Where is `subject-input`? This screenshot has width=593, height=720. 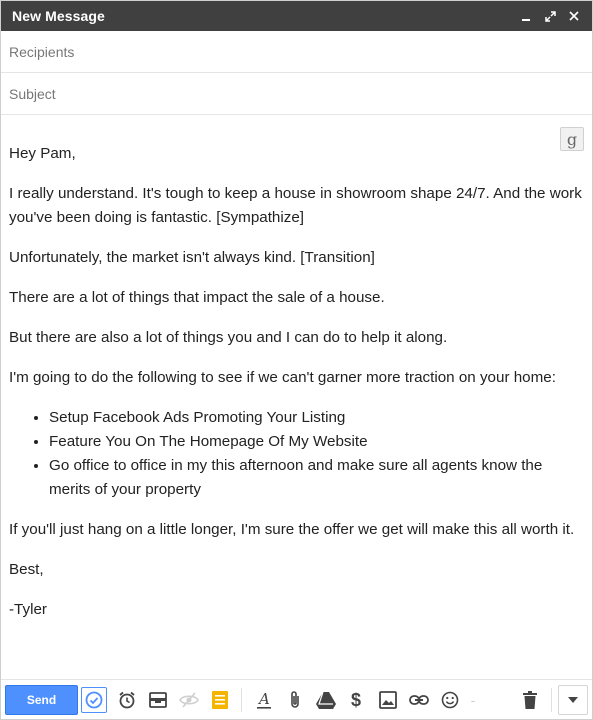 subject-input is located at coordinates (296, 93).